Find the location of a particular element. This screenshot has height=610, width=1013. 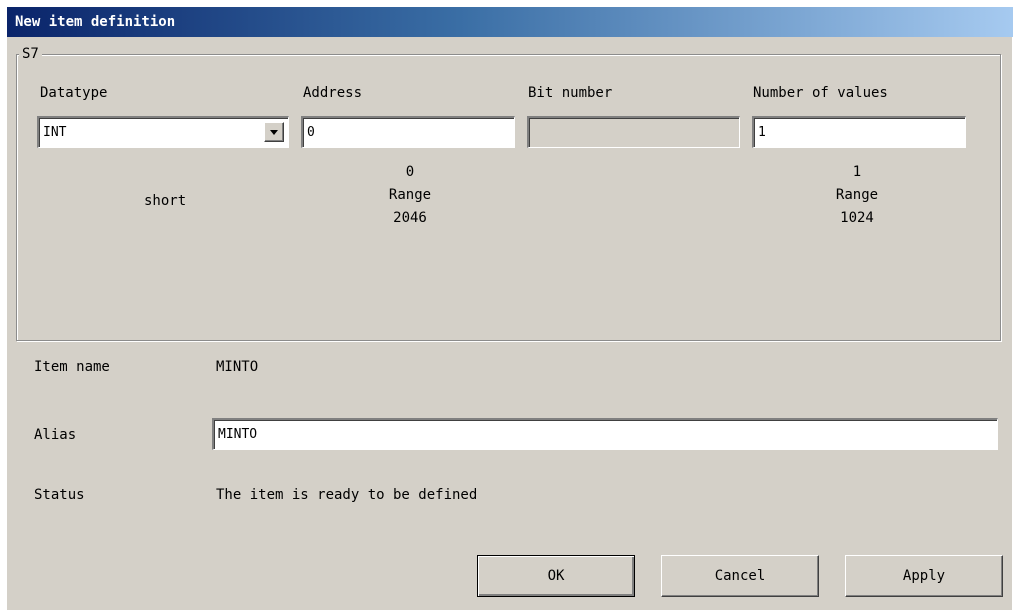

datatype-dropdown-button is located at coordinates (274, 132).